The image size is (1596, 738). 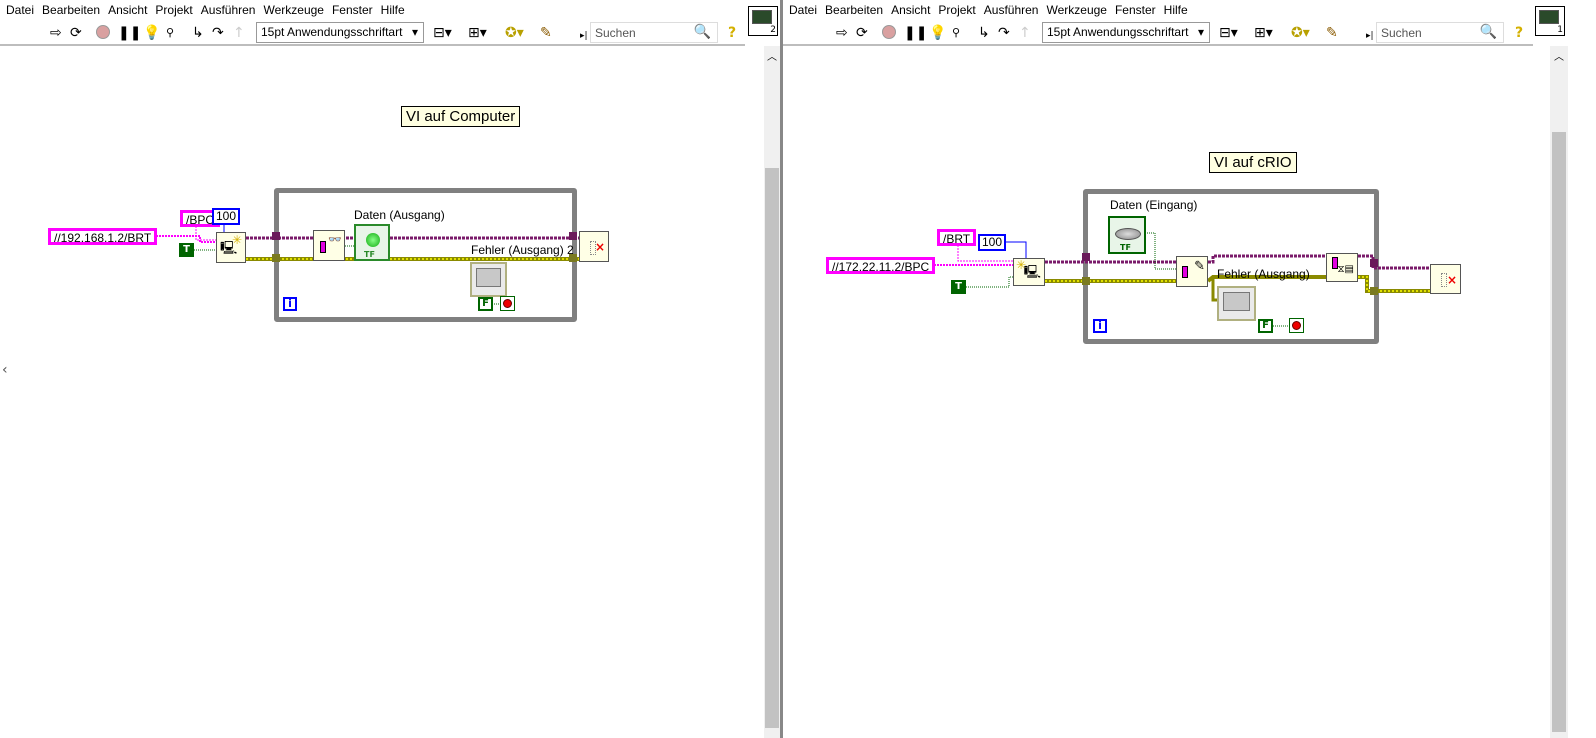 What do you see at coordinates (1451, 280) in the screenshot?
I see `close-x-icon: ×` at bounding box center [1451, 280].